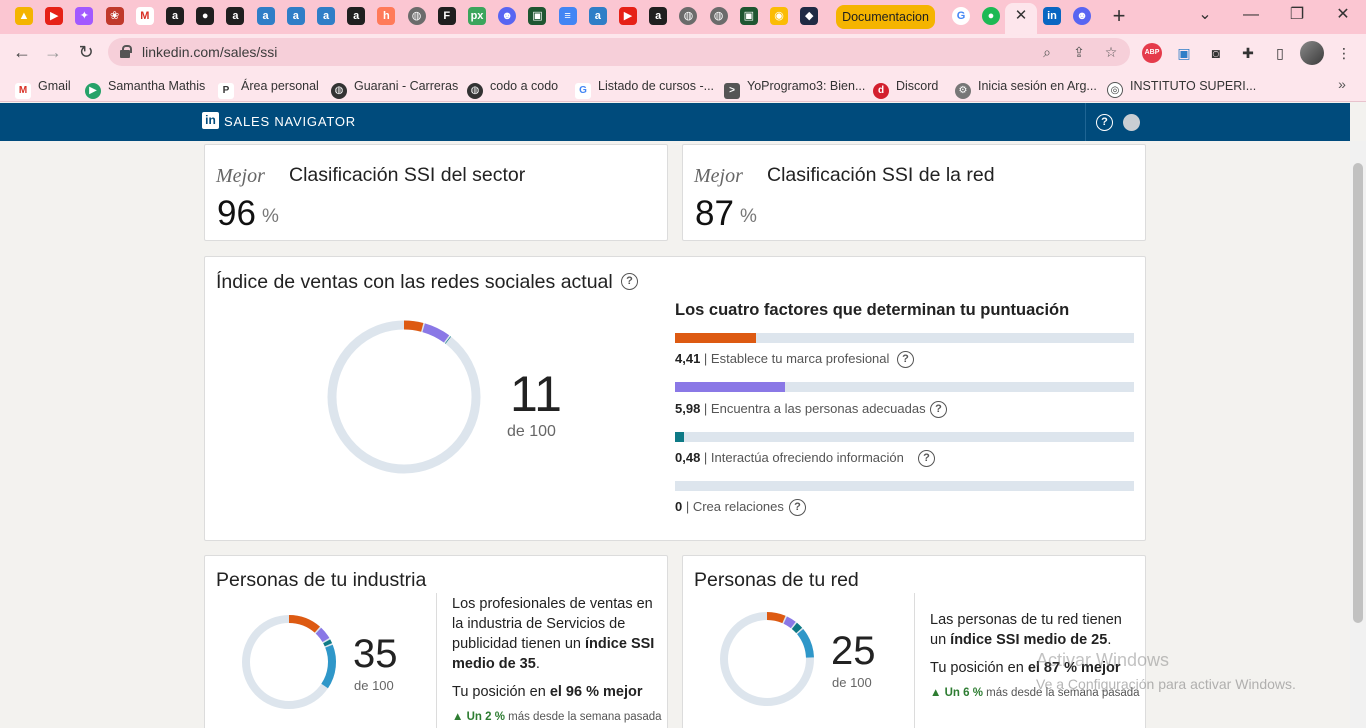 This screenshot has width=1366, height=728. Describe the element at coordinates (1280, 53) in the screenshot. I see `side-panel-icon: ▯` at that location.